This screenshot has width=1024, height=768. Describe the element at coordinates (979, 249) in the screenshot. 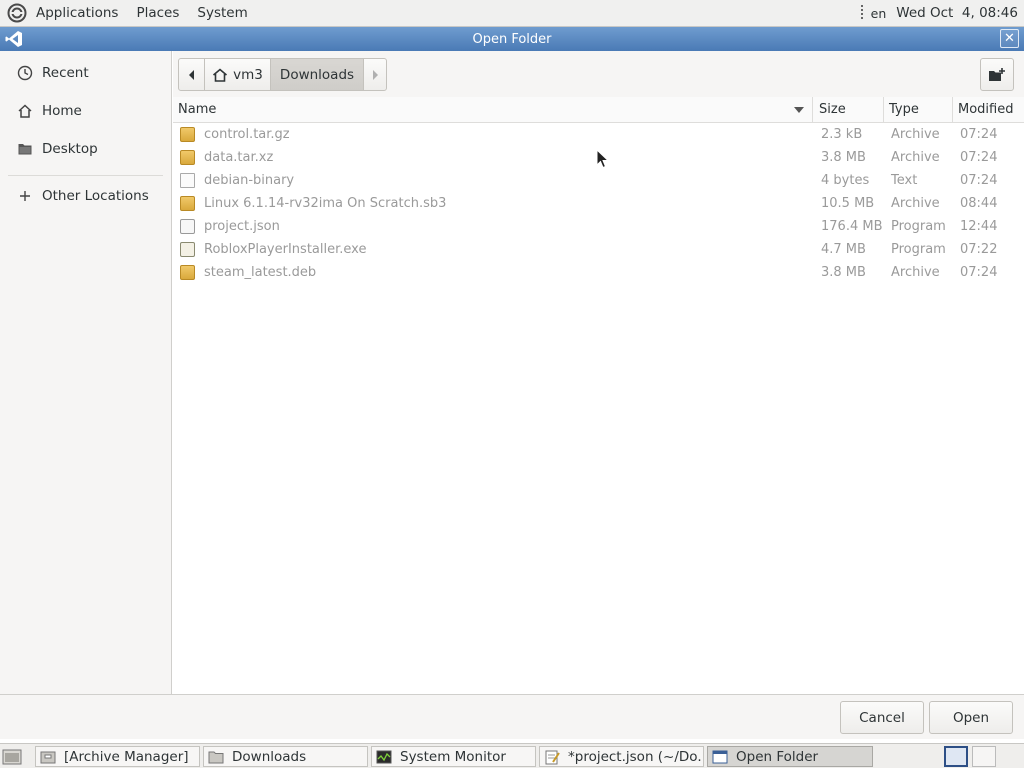

I see `file-modified: 07:22` at that location.